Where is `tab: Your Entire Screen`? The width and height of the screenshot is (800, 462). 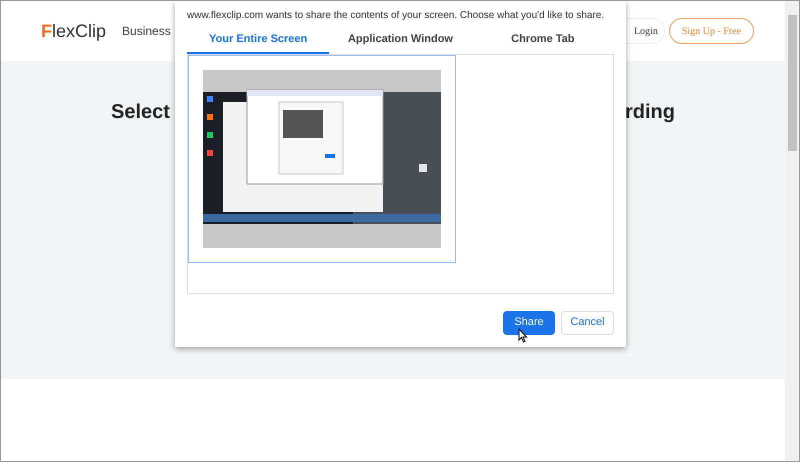
tab: Your Entire Screen is located at coordinates (258, 40).